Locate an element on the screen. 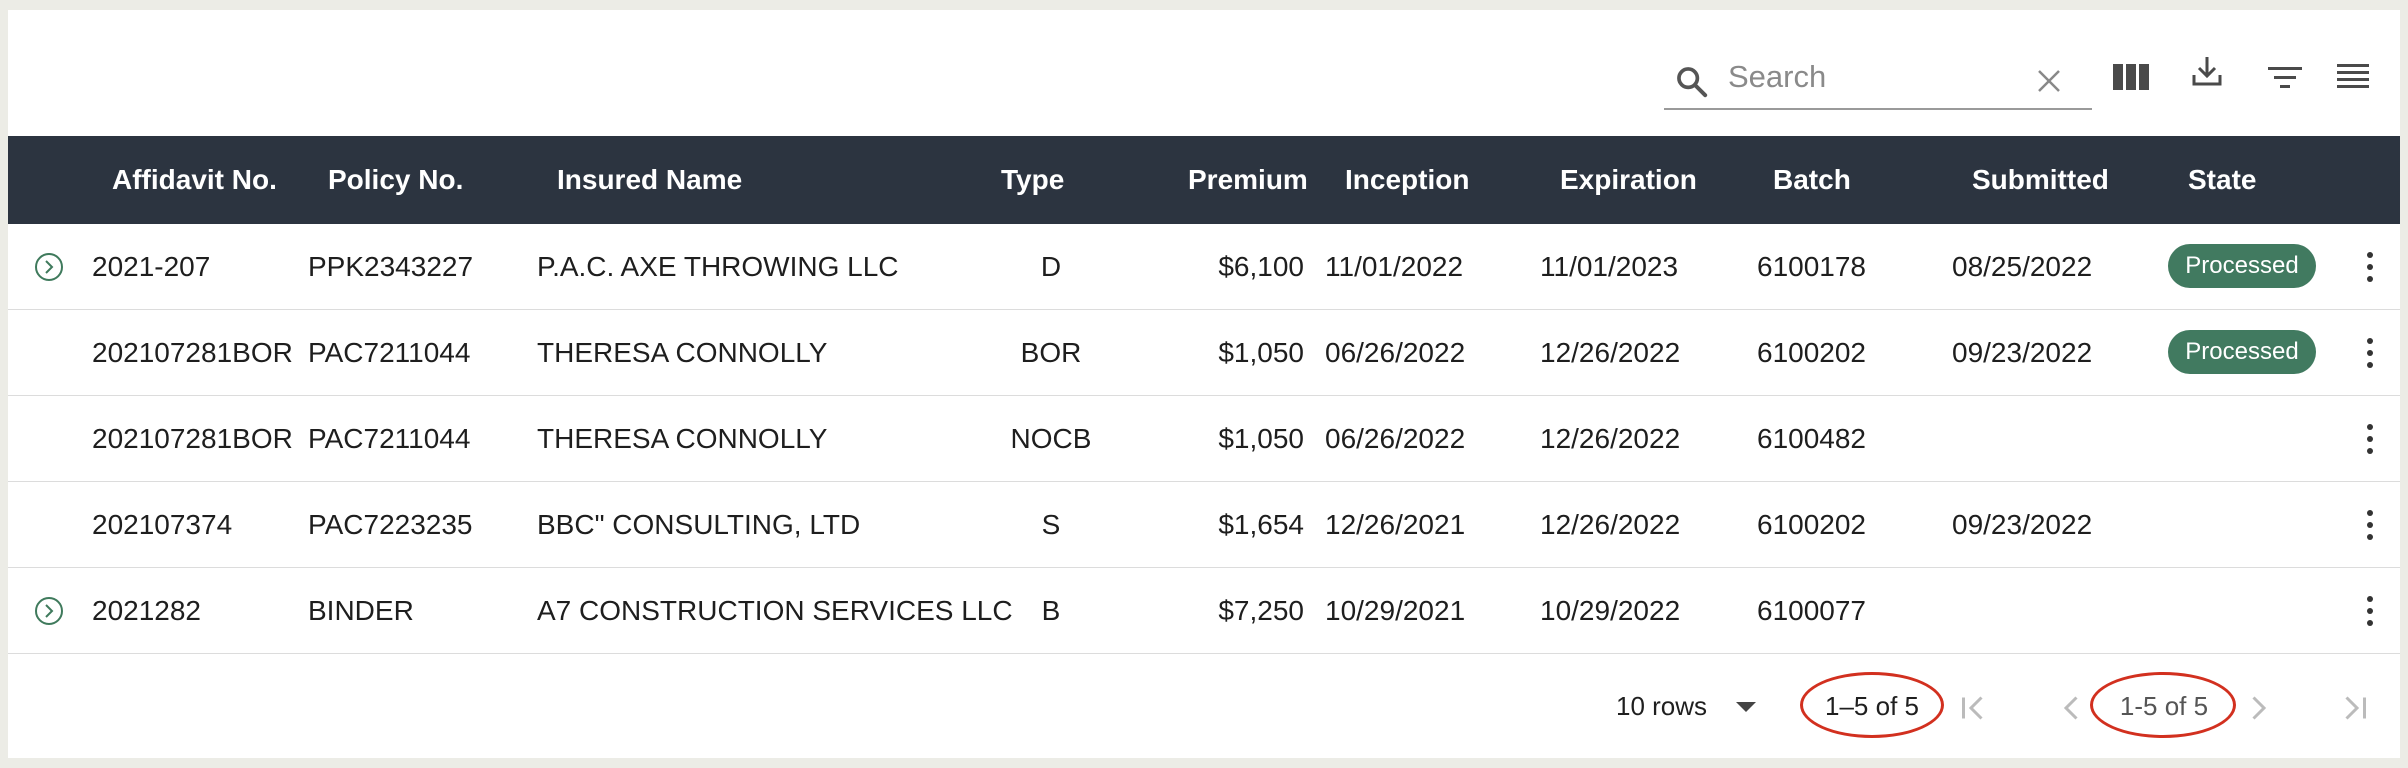  cell-affidavit: 202107374 is located at coordinates (162, 524).